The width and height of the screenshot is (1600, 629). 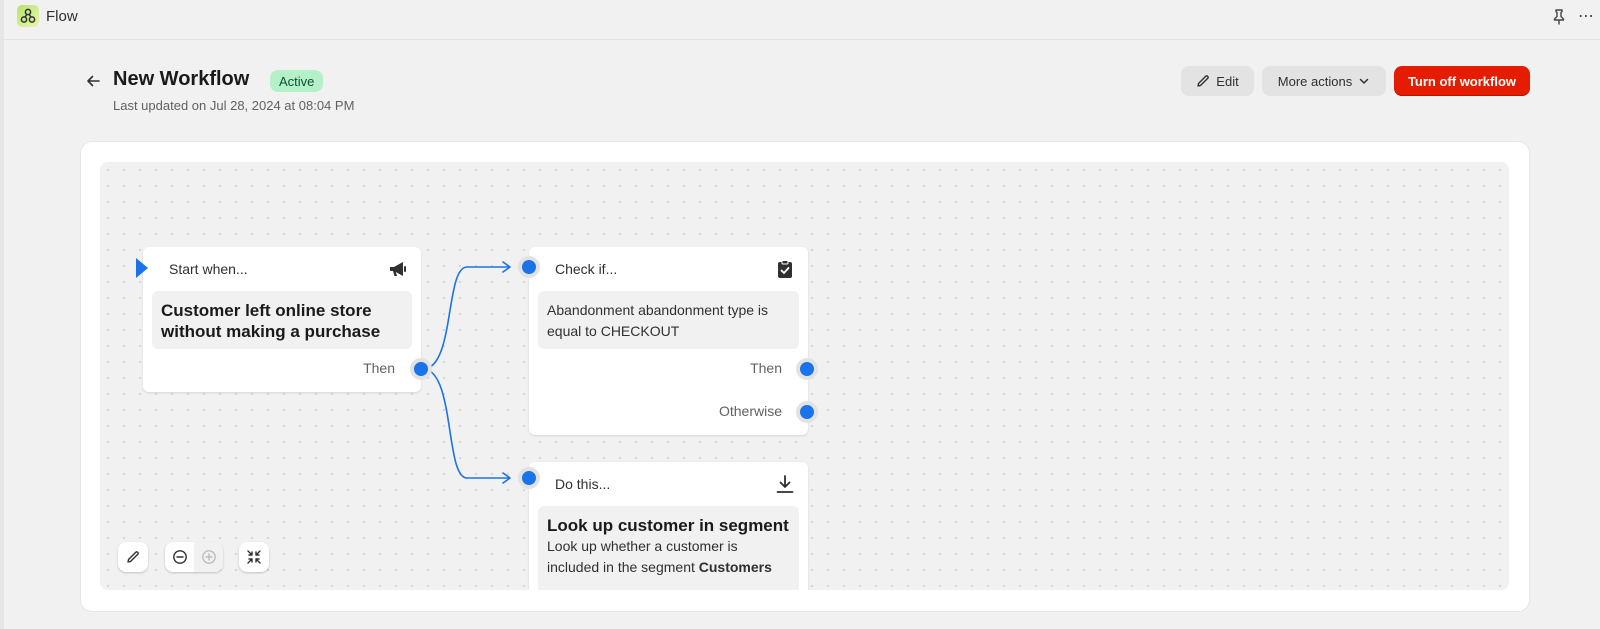 I want to click on last-updated-text: Last updated on Jul 28, 2024 at 08:04 PM, so click(x=234, y=105).